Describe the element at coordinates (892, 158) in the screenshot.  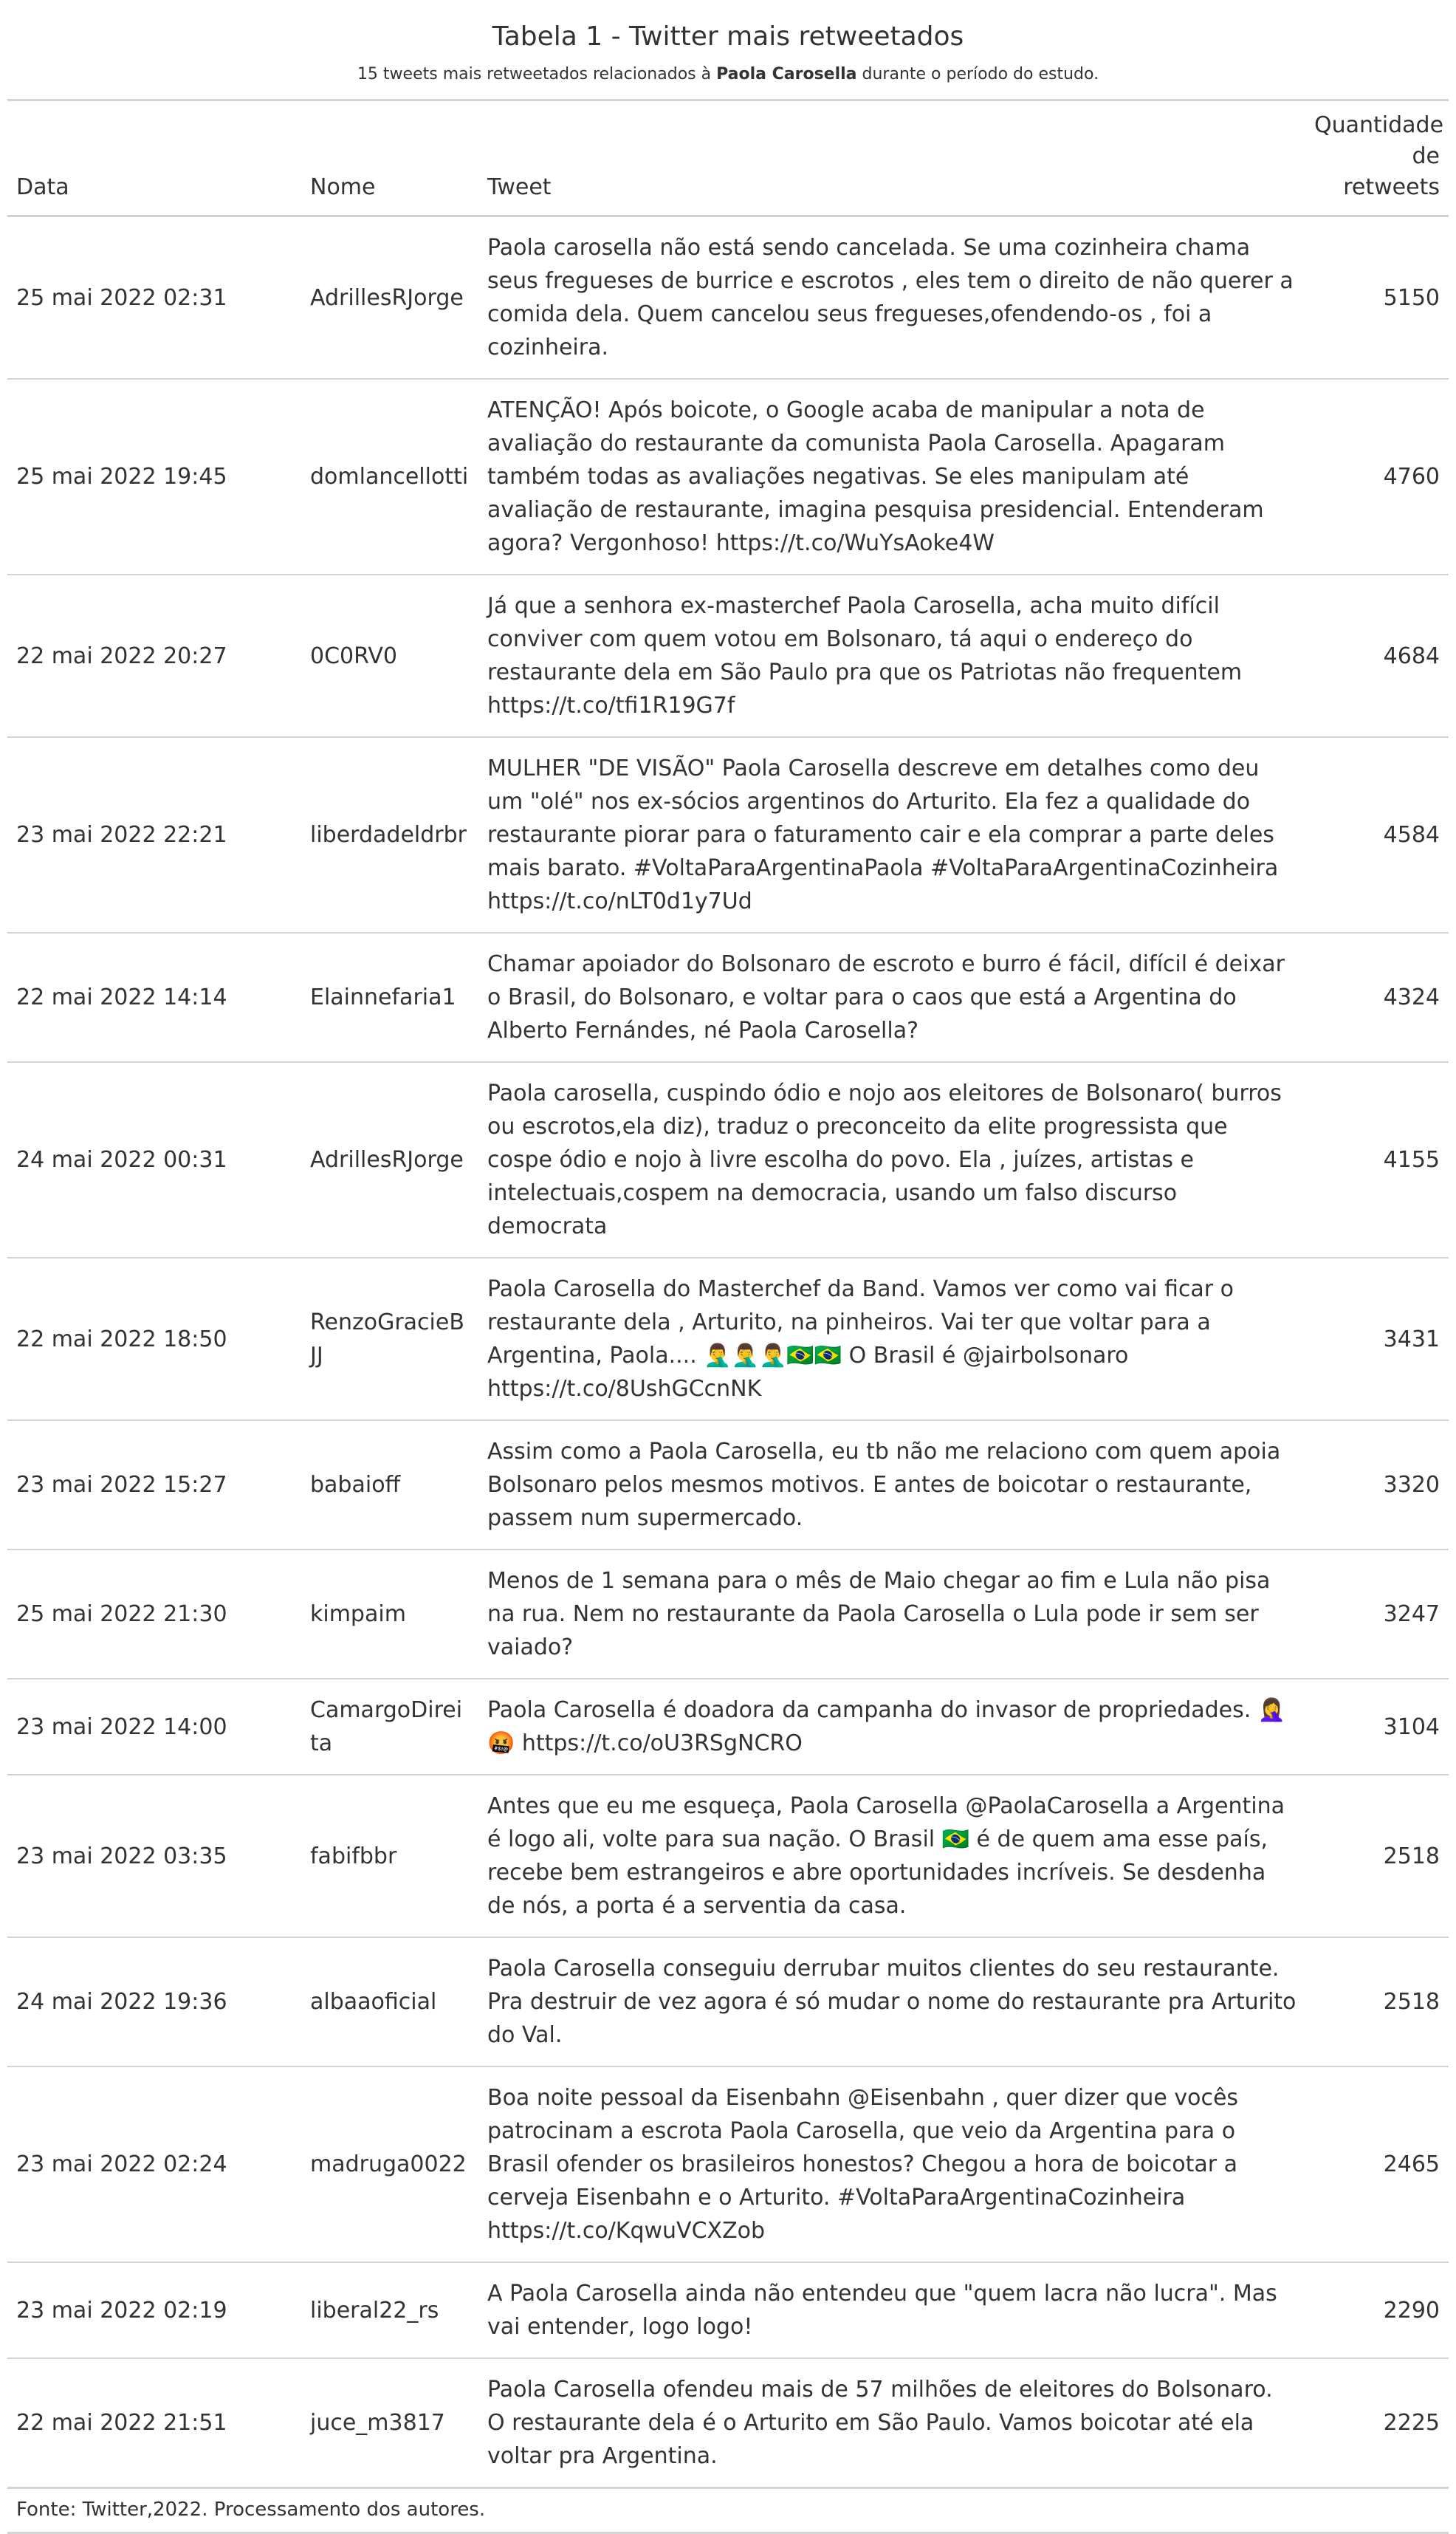
I see `column-header-tweet: Tweet` at that location.